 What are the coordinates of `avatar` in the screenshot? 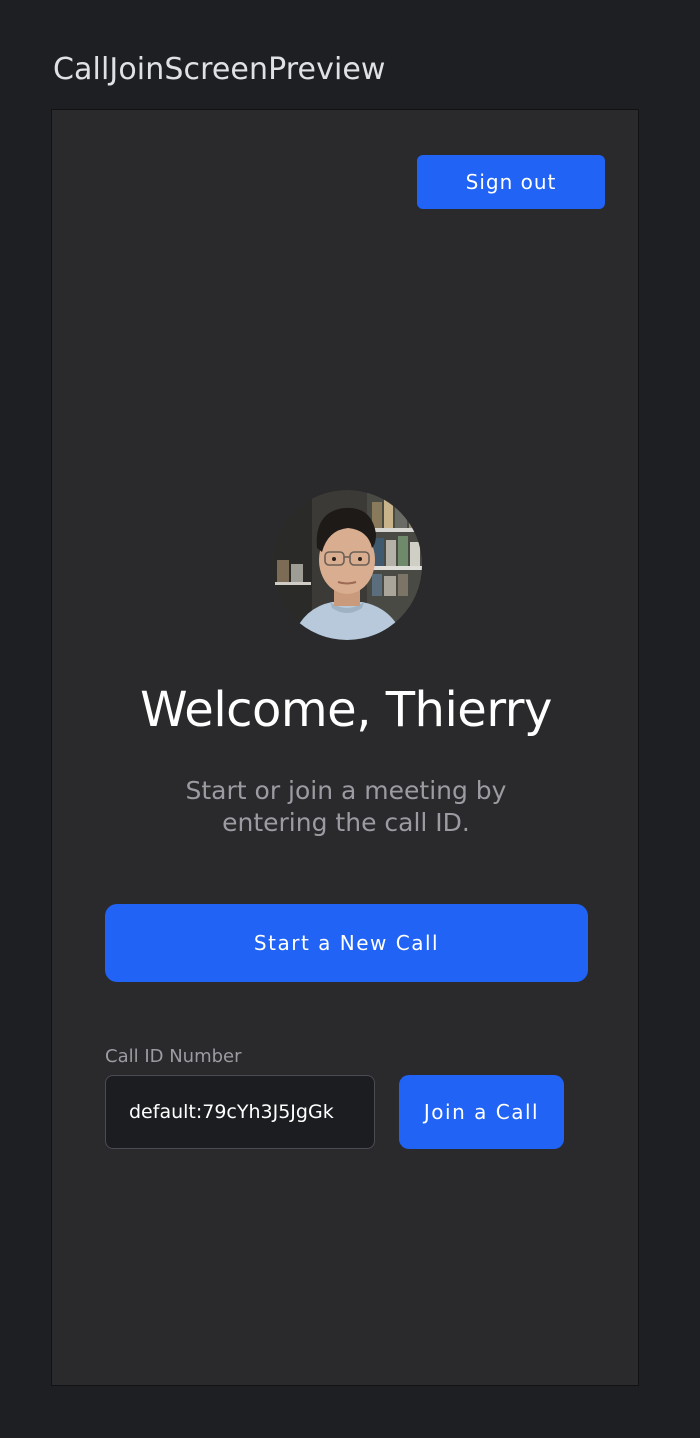 It's located at (347, 565).